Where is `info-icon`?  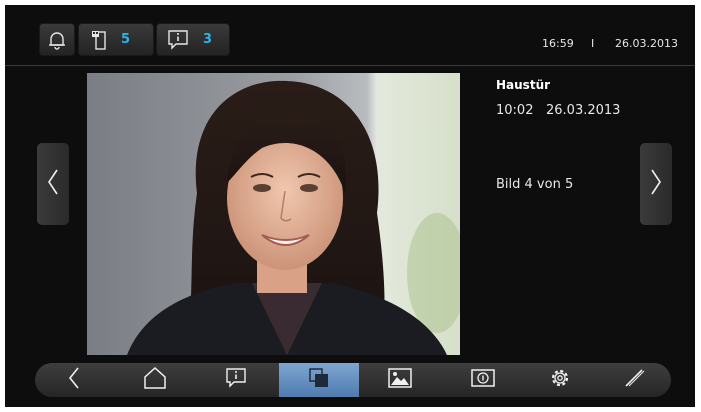
info-icon is located at coordinates (483, 380).